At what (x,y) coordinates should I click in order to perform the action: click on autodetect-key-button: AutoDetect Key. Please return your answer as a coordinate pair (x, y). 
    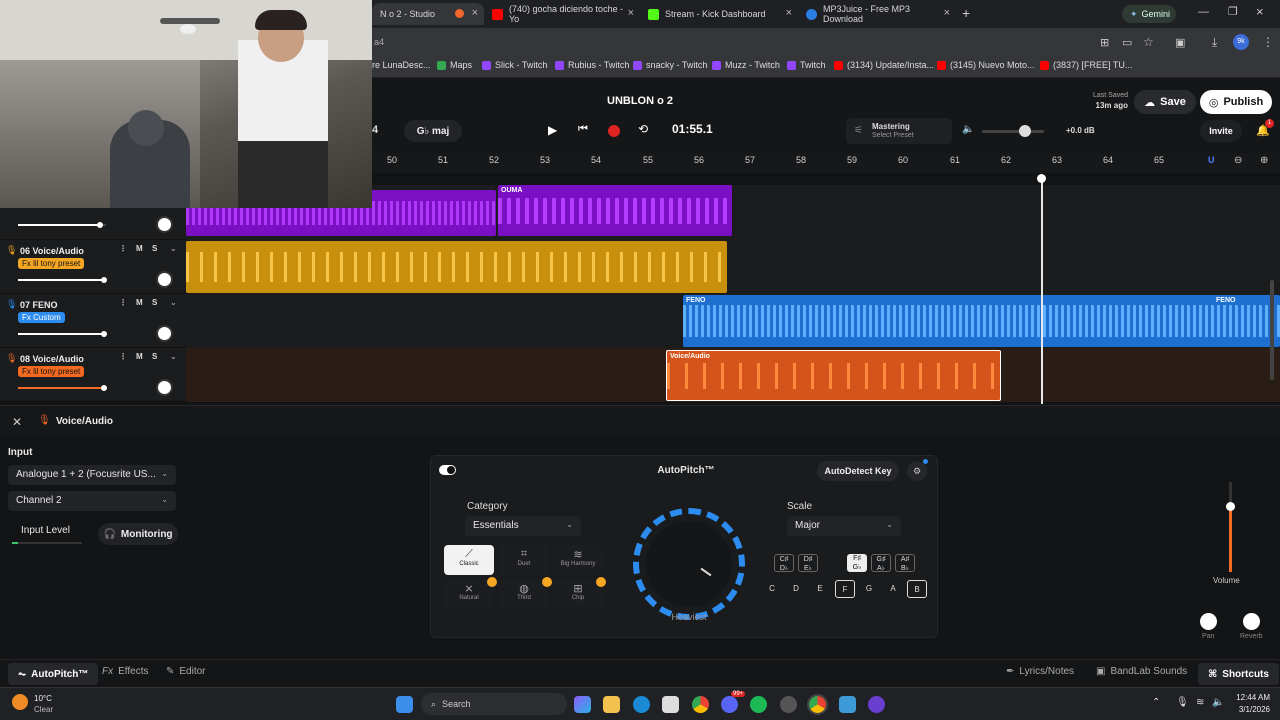
    Looking at the image, I should click on (858, 471).